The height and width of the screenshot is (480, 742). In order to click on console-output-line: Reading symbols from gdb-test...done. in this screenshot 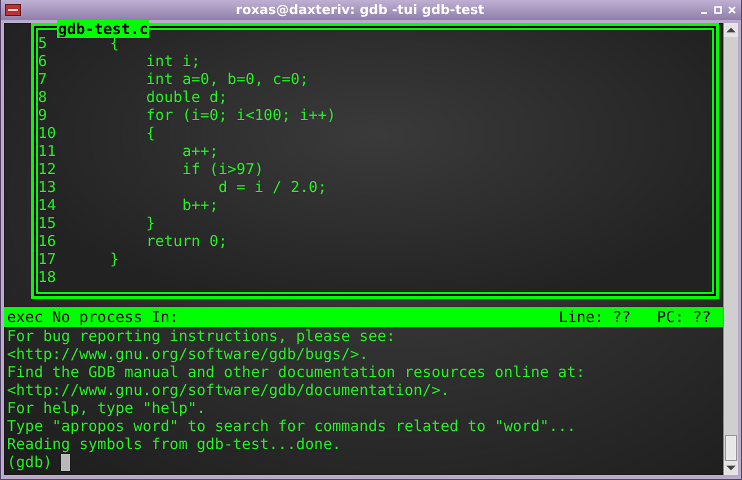, I will do `click(174, 444)`.